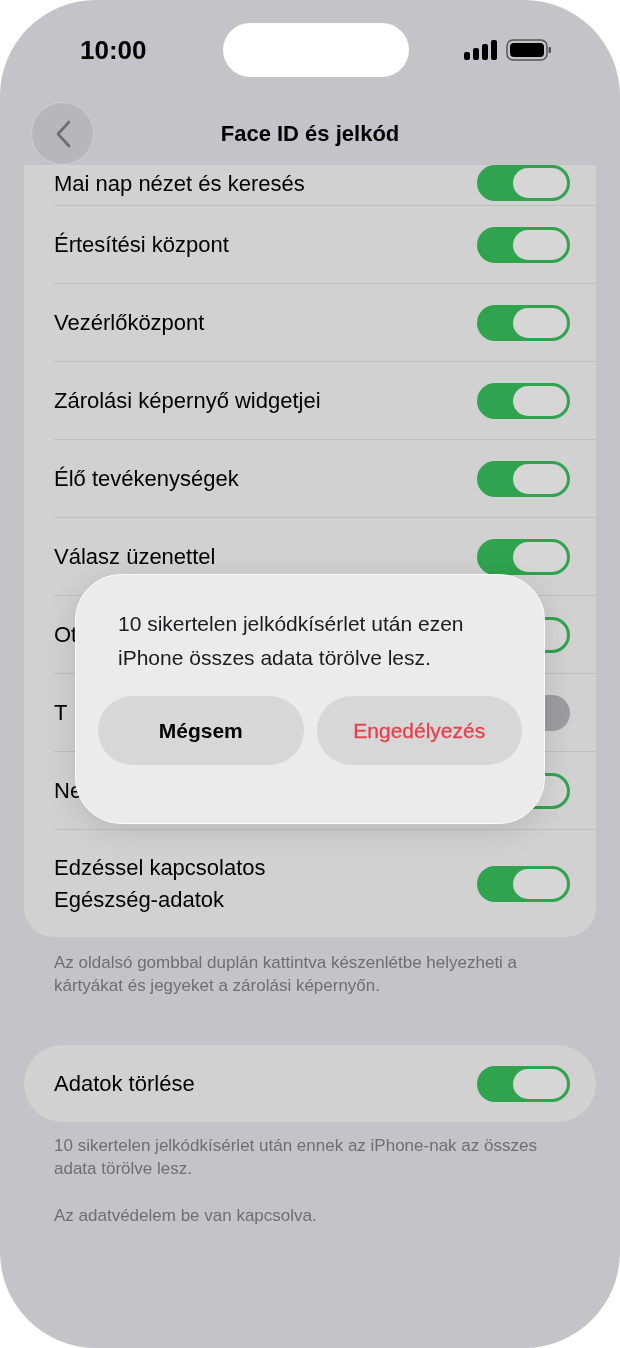 The width and height of the screenshot is (620, 1348). Describe the element at coordinates (179, 184) in the screenshot. I see `setting-label: Mai nap nézet és keresés` at that location.